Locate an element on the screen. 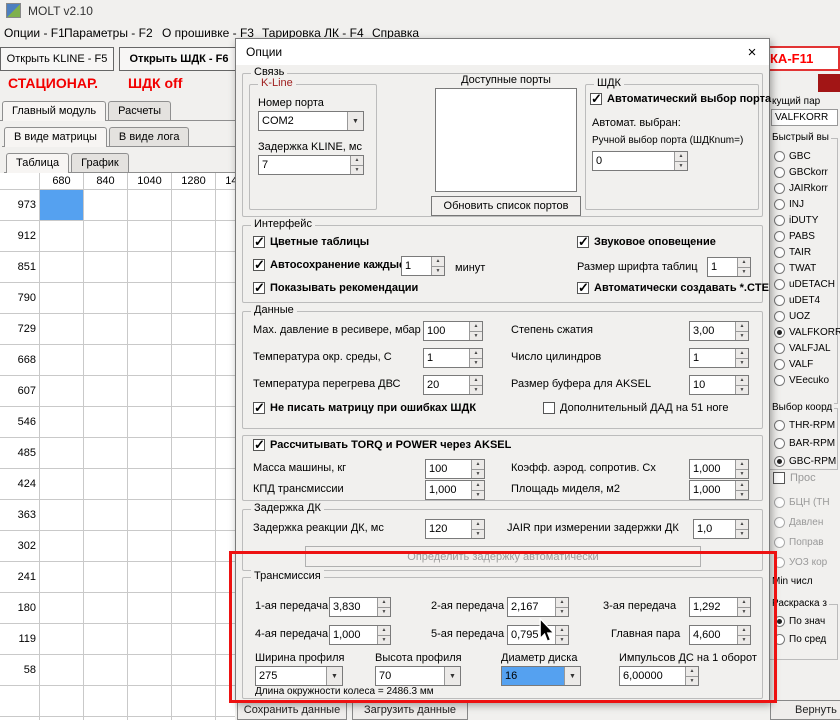  cylinders-spinner: 1 ▲ ▼ is located at coordinates (719, 358).